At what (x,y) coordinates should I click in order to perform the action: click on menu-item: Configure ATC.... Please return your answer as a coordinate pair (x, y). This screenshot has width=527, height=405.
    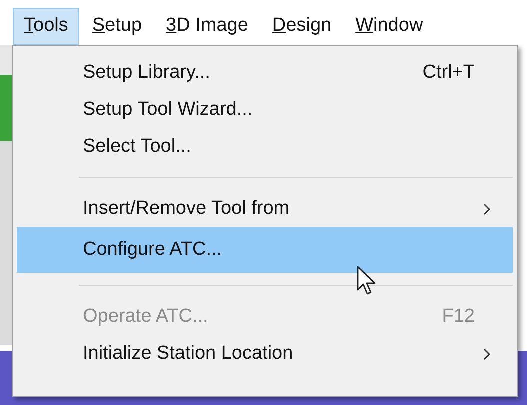
    Looking at the image, I should click on (265, 250).